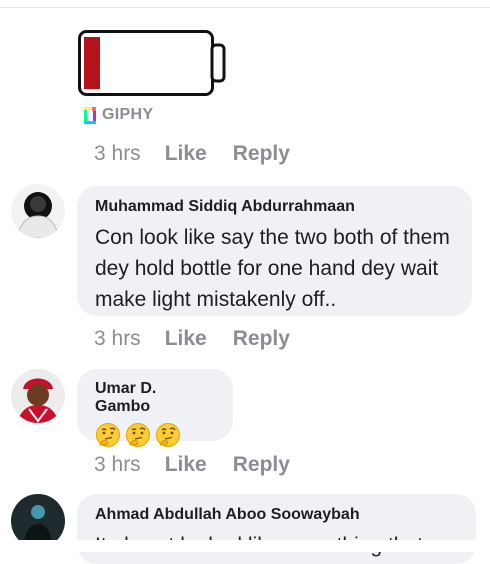 This screenshot has width=490, height=564. Describe the element at coordinates (245, 546) in the screenshot. I see `bottom-edge` at that location.